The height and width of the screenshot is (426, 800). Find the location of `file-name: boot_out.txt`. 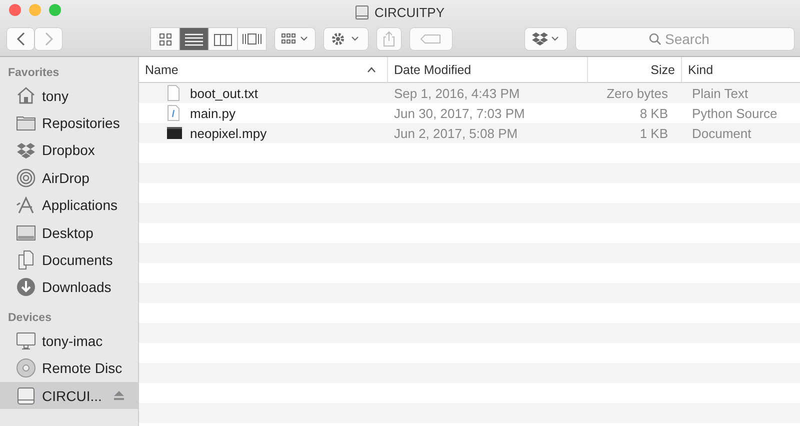

file-name: boot_out.txt is located at coordinates (224, 93).